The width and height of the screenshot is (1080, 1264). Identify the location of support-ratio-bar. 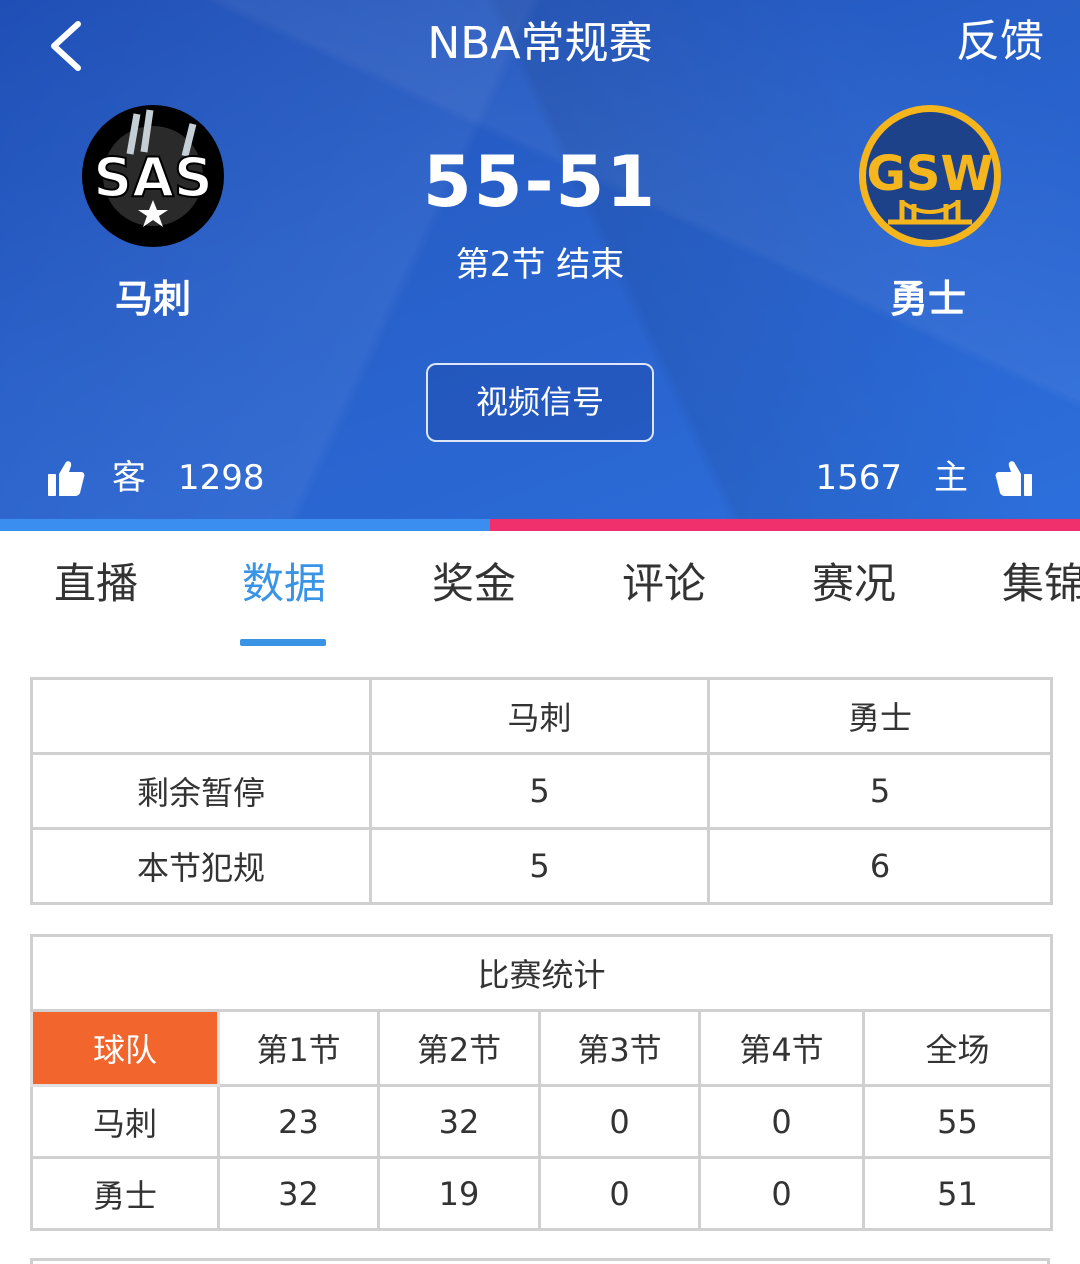
(540, 525).